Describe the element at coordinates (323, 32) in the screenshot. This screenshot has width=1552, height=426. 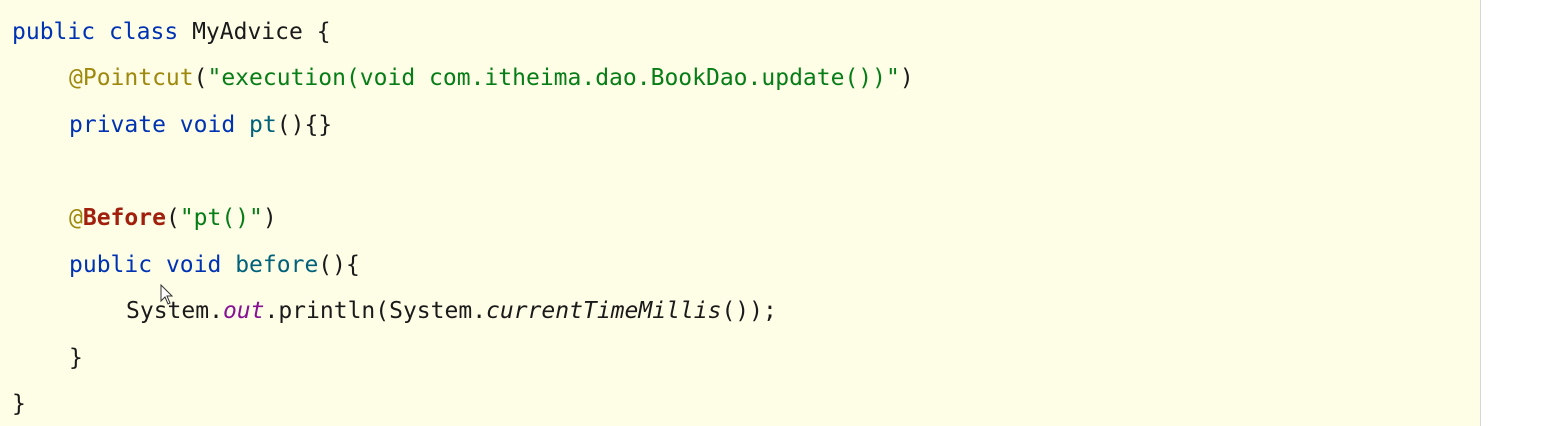
I see `open-brace: {` at that location.